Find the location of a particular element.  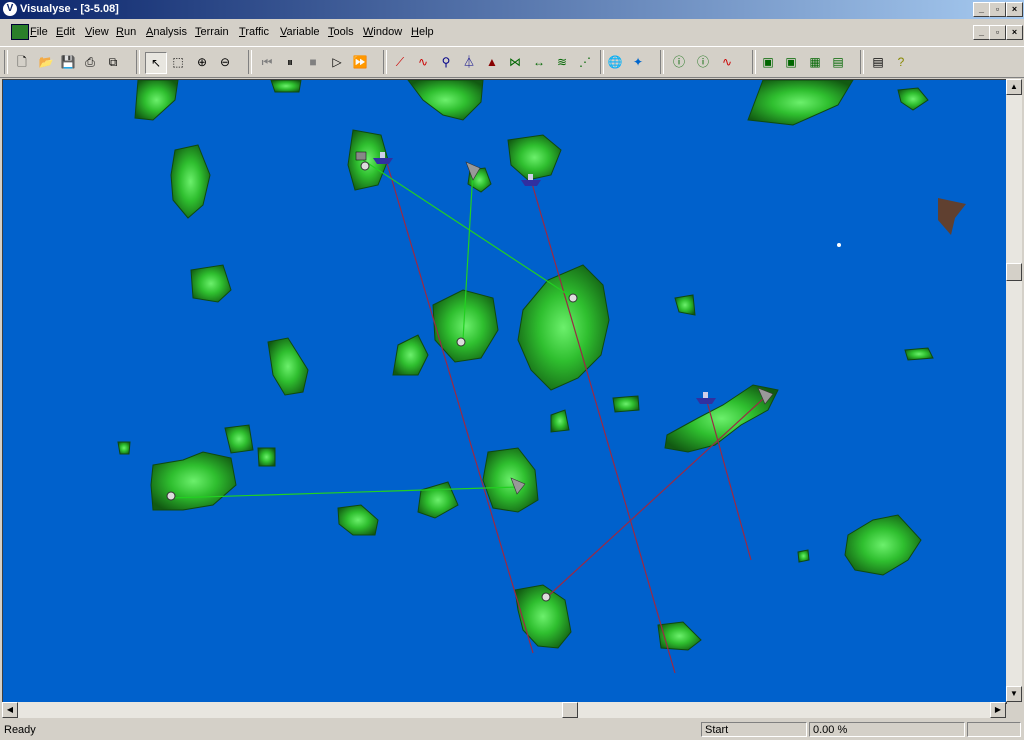

document-icon is located at coordinates (20, 32).